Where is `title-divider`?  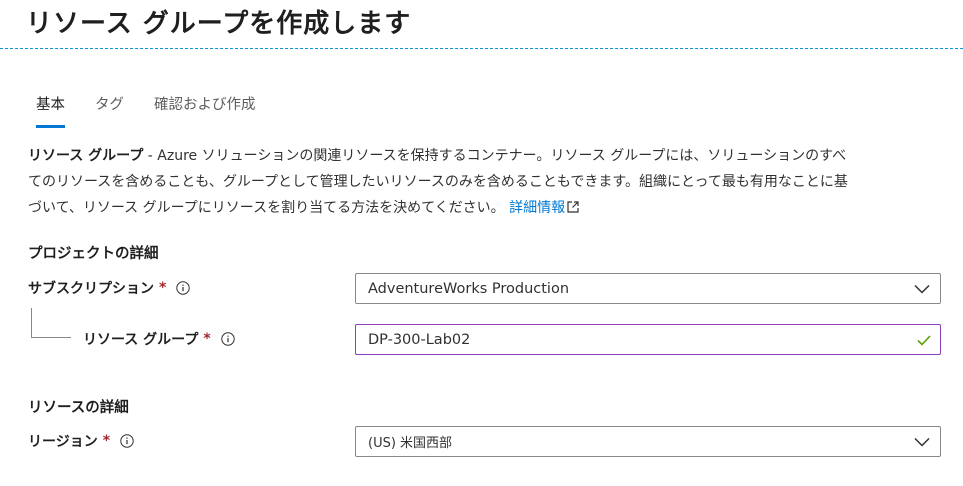 title-divider is located at coordinates (481, 48).